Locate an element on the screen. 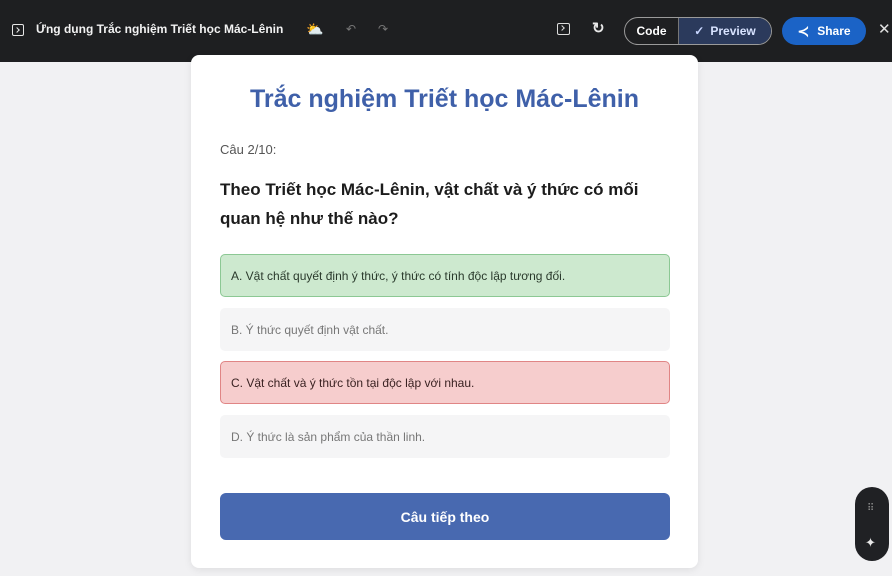 This screenshot has width=892, height=576. option-d: D. Ý thức là sản phẩm của thần linh. is located at coordinates (445, 436).